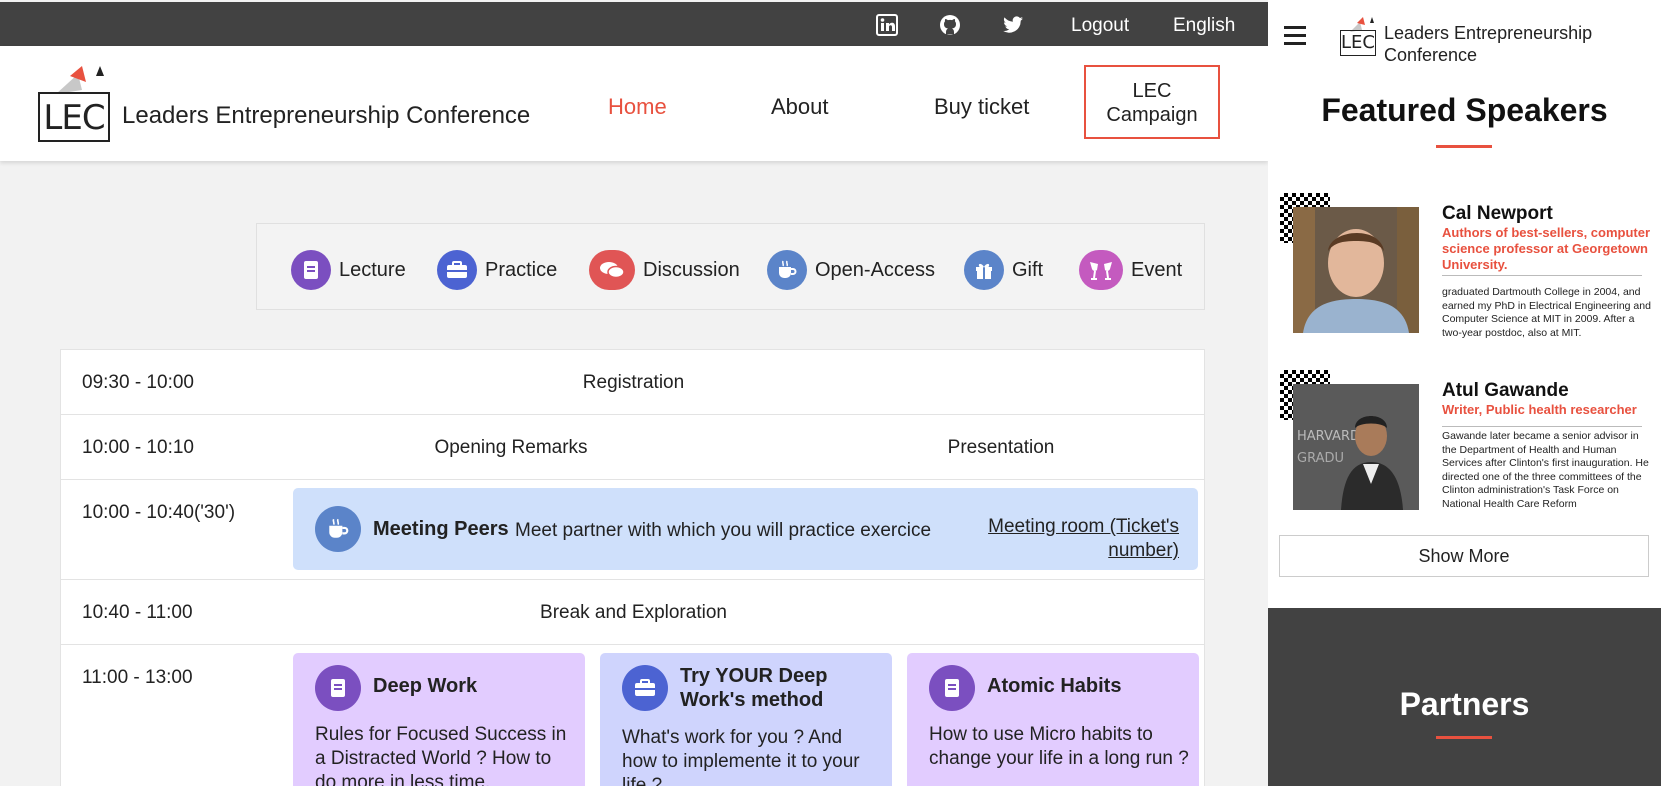 This screenshot has width=1661, height=786. Describe the element at coordinates (1101, 270) in the screenshot. I see `champagne-glasses-icon` at that location.